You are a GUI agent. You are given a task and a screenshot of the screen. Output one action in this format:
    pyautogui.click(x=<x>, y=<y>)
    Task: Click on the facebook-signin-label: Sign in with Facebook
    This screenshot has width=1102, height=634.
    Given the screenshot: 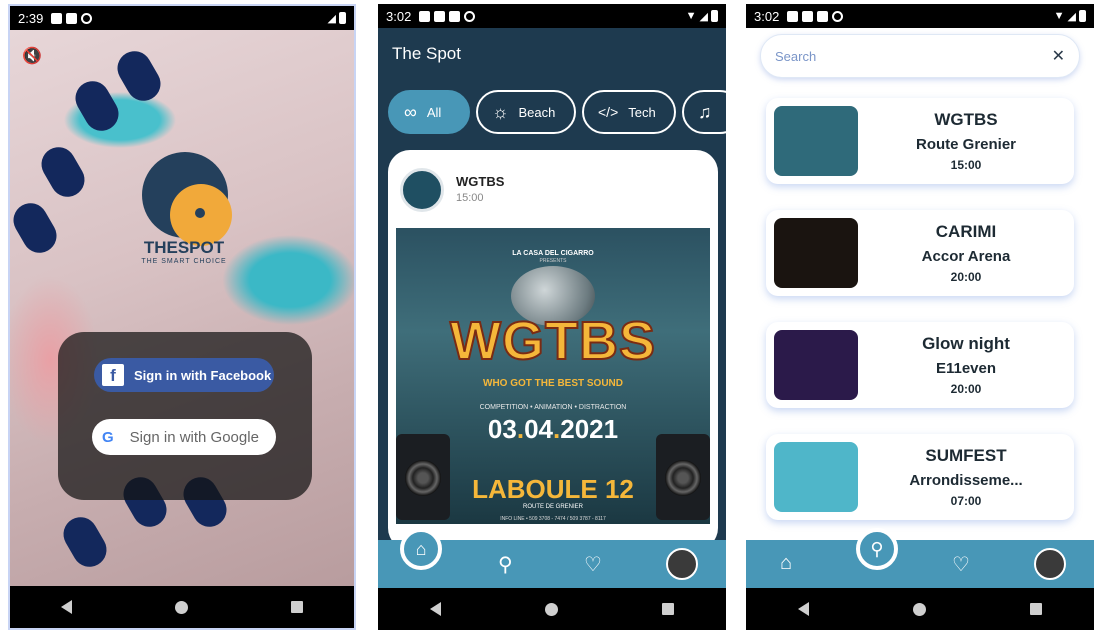 What is the action you would take?
    pyautogui.click(x=203, y=375)
    